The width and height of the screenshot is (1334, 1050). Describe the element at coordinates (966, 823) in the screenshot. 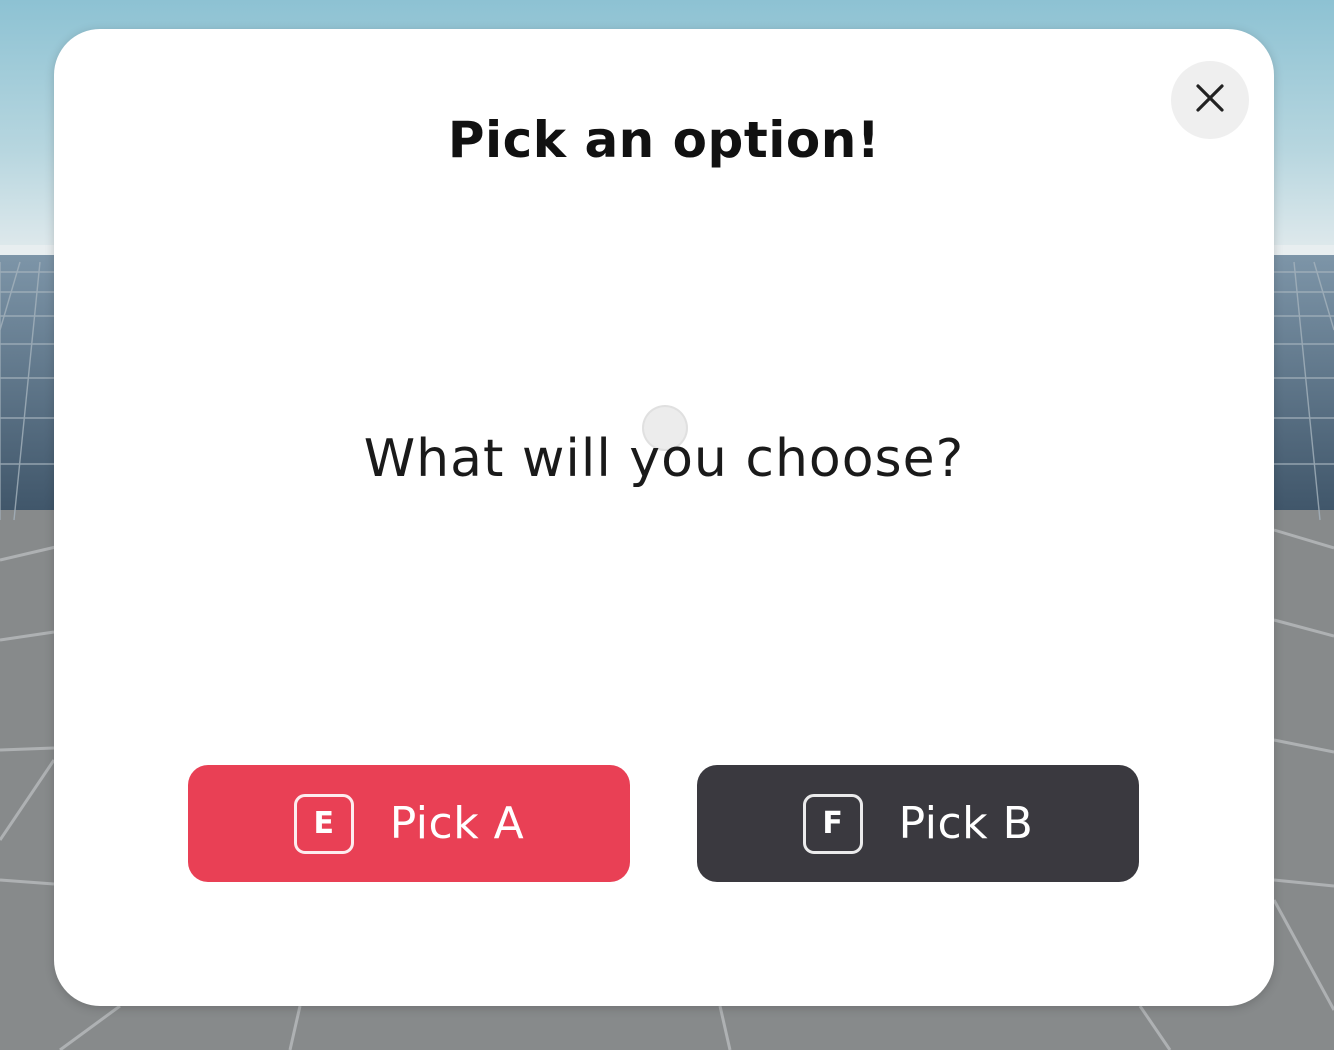

I see `pick-b-label: Pick B` at that location.